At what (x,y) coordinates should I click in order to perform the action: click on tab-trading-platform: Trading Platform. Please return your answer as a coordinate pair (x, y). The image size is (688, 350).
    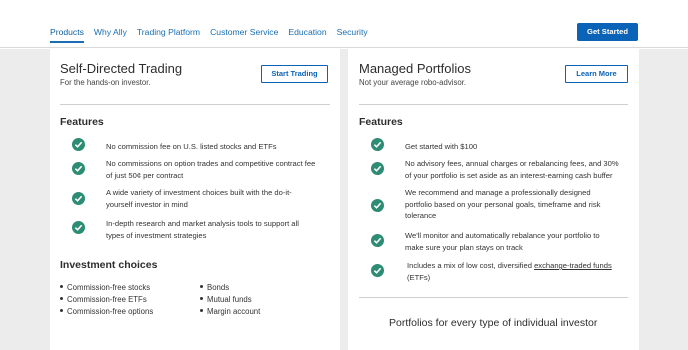
    Looking at the image, I should click on (168, 35).